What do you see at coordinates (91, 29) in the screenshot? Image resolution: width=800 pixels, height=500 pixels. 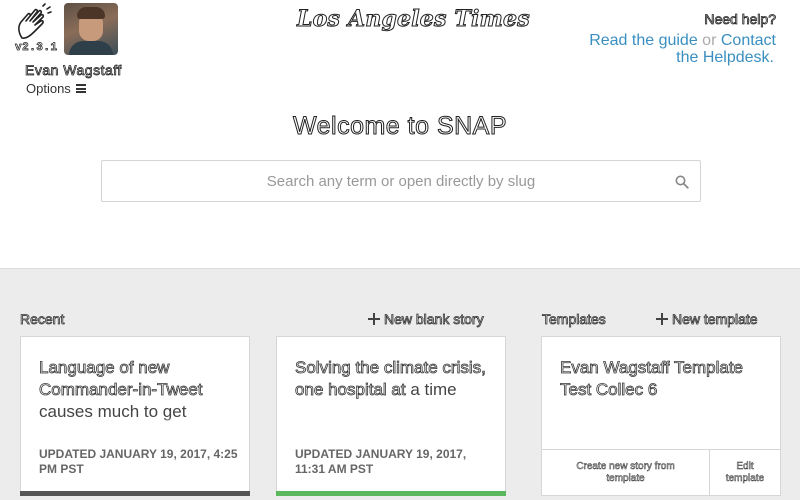 I see `user-avatar` at bounding box center [91, 29].